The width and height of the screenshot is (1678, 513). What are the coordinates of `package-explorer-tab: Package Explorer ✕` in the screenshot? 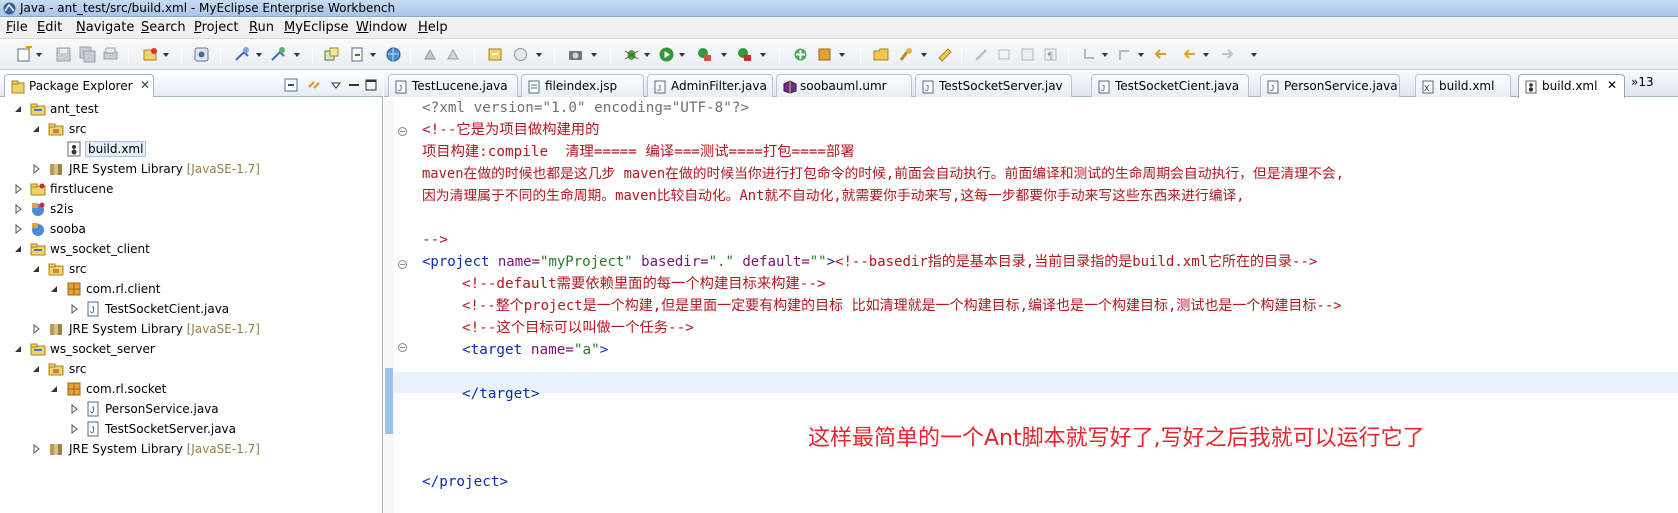 It's located at (79, 85).